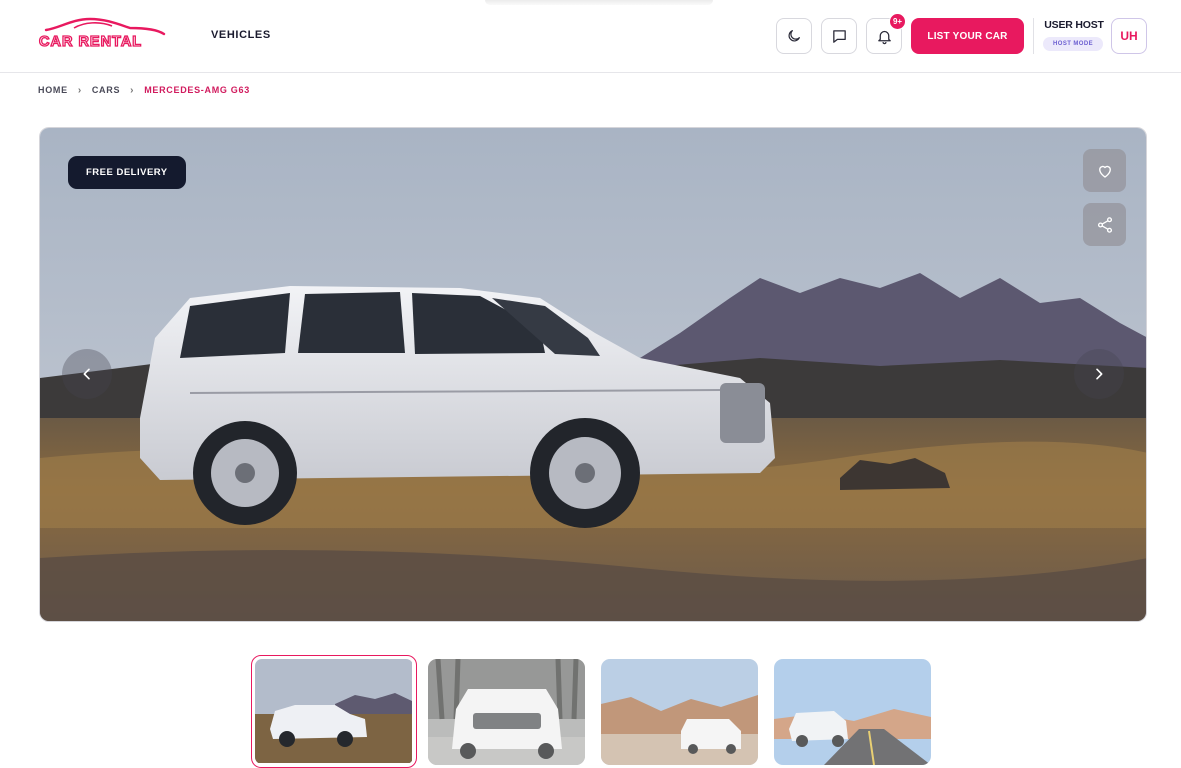 The width and height of the screenshot is (1181, 768). What do you see at coordinates (90, 41) in the screenshot?
I see `logo-wordmark: CAR RENTAL` at bounding box center [90, 41].